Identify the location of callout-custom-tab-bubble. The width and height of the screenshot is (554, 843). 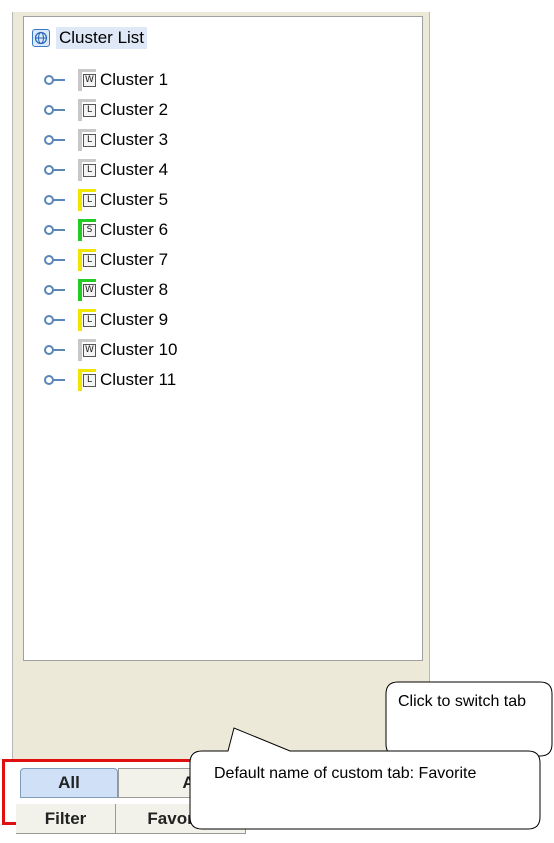
(384, 836).